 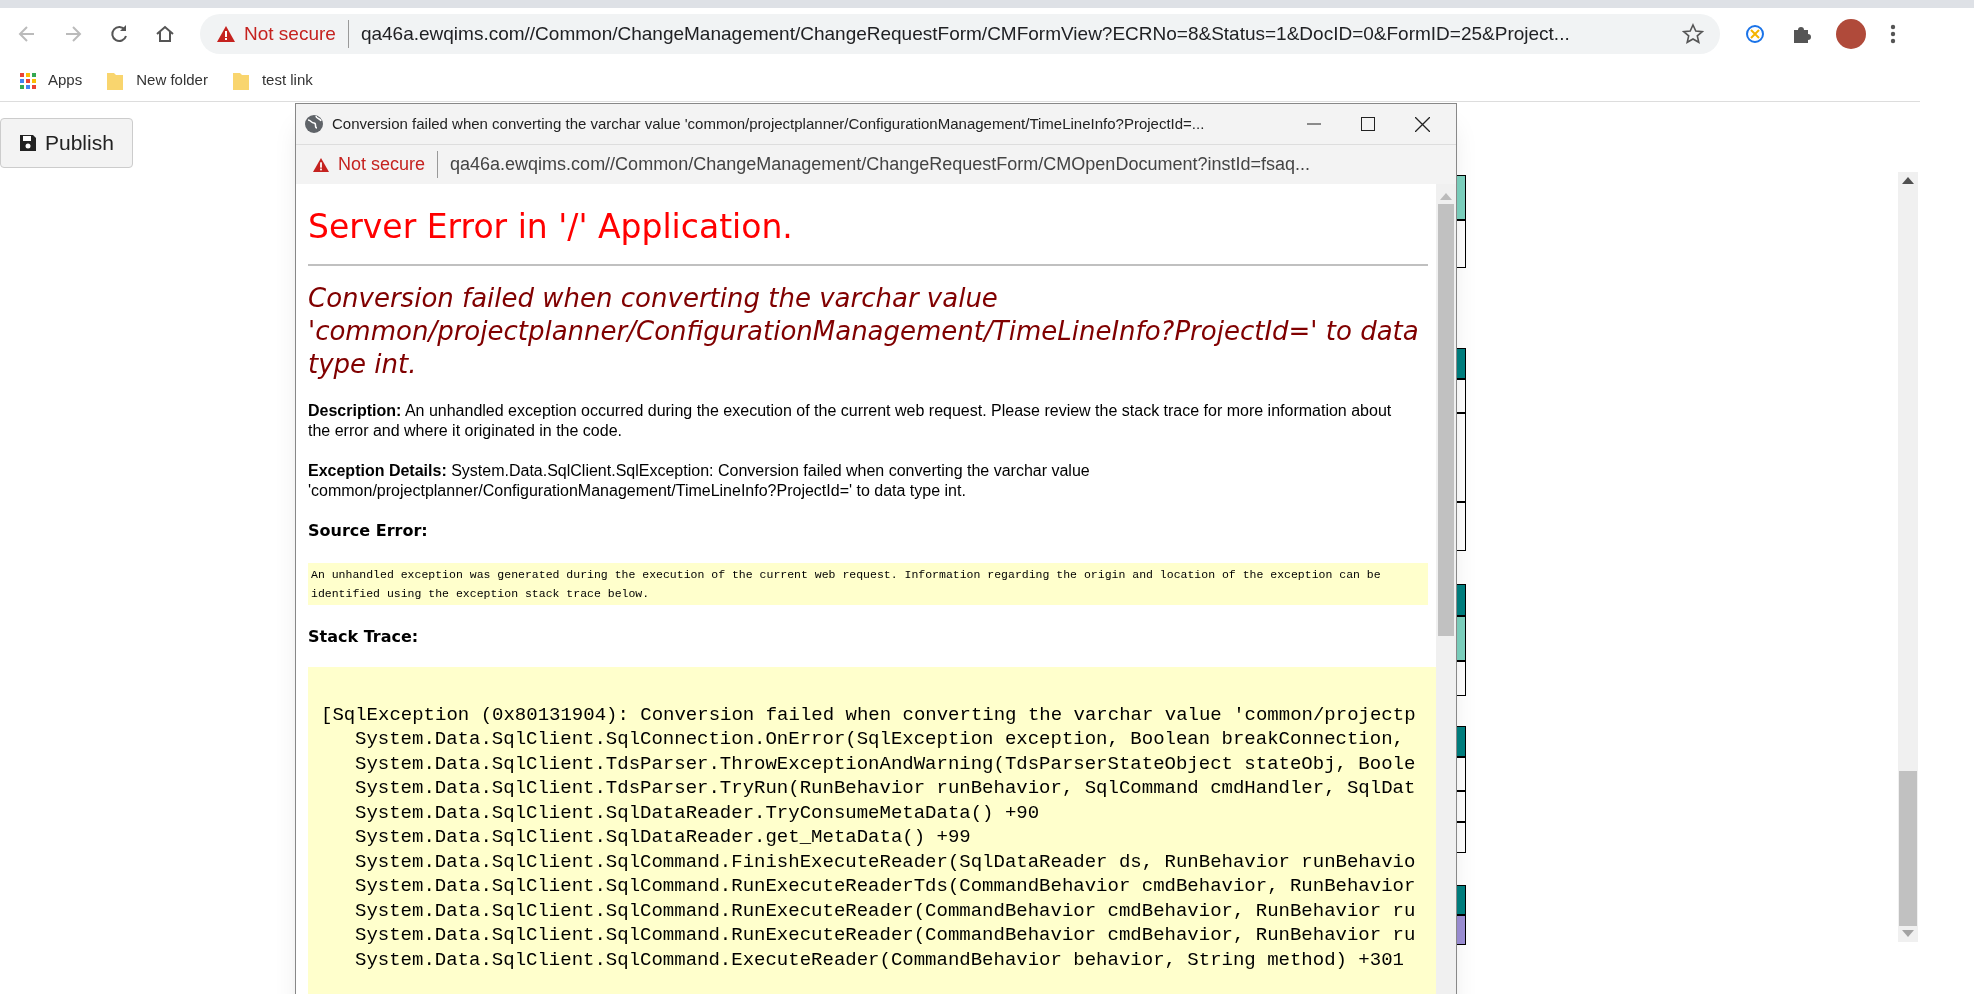 I want to click on bookmark-link: test link, so click(x=272, y=80).